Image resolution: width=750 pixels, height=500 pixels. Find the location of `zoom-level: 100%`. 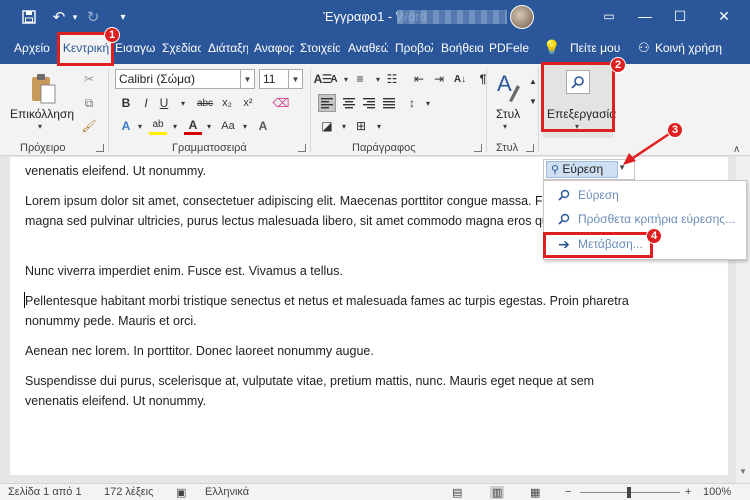

zoom-level: 100% is located at coordinates (717, 492).